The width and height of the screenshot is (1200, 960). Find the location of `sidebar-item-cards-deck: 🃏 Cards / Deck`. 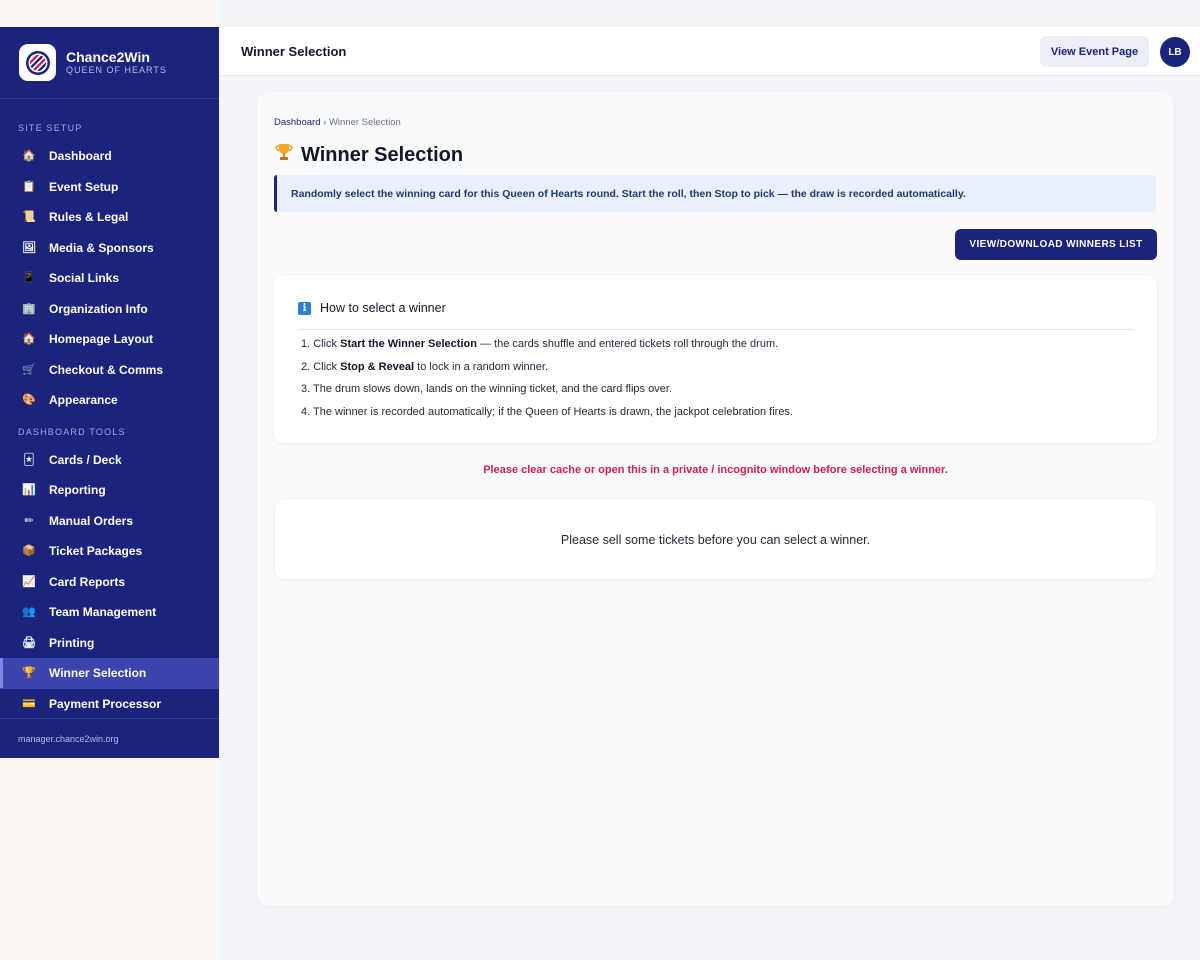

sidebar-item-cards-deck: 🃏 Cards / Deck is located at coordinates (109, 460).